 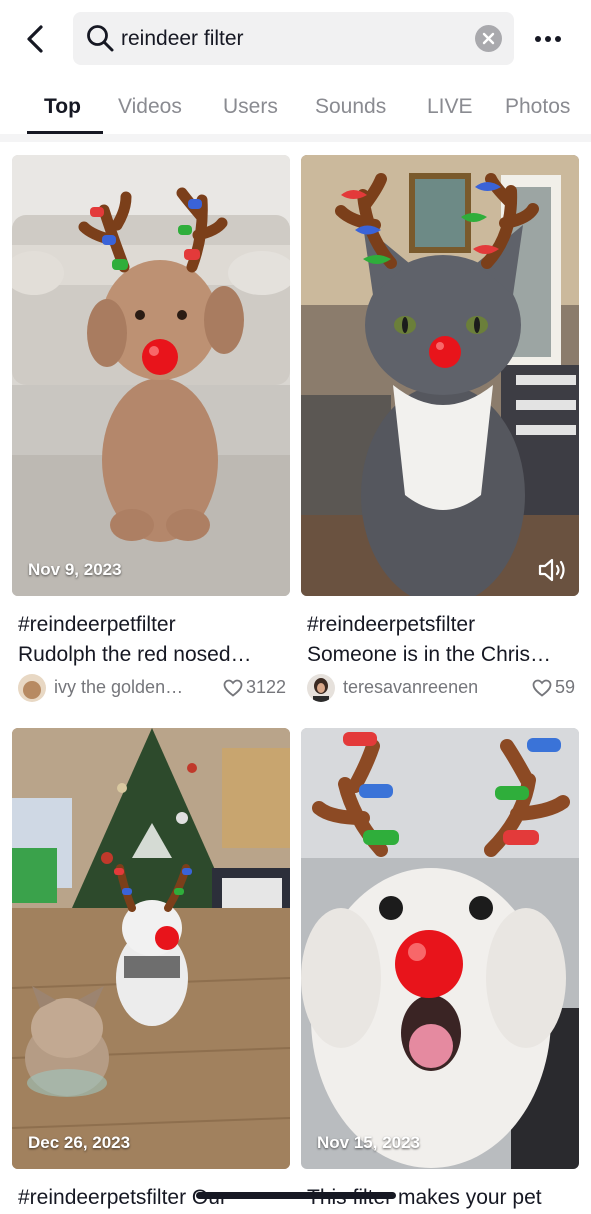 I want to click on tab-live: LIVE, so click(x=450, y=107).